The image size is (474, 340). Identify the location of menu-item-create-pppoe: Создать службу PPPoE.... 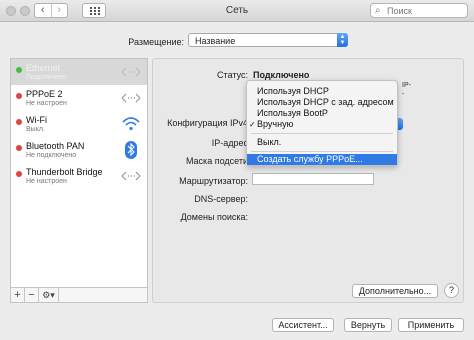
(322, 159).